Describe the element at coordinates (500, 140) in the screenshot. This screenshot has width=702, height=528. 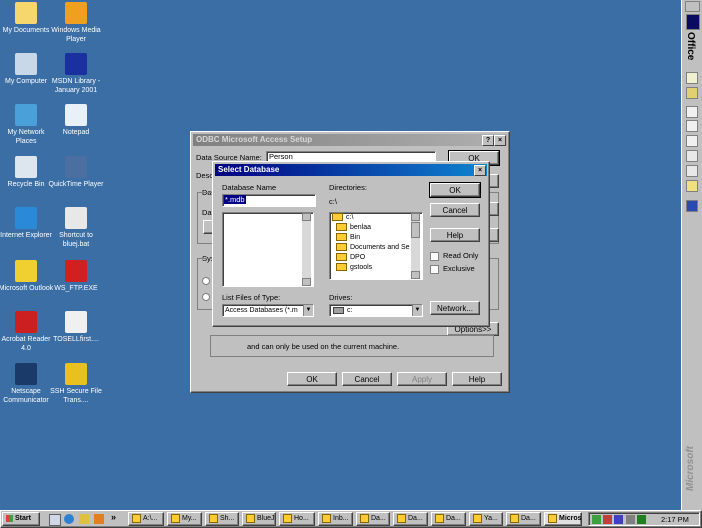
I see `odbc-close-button: ×` at that location.